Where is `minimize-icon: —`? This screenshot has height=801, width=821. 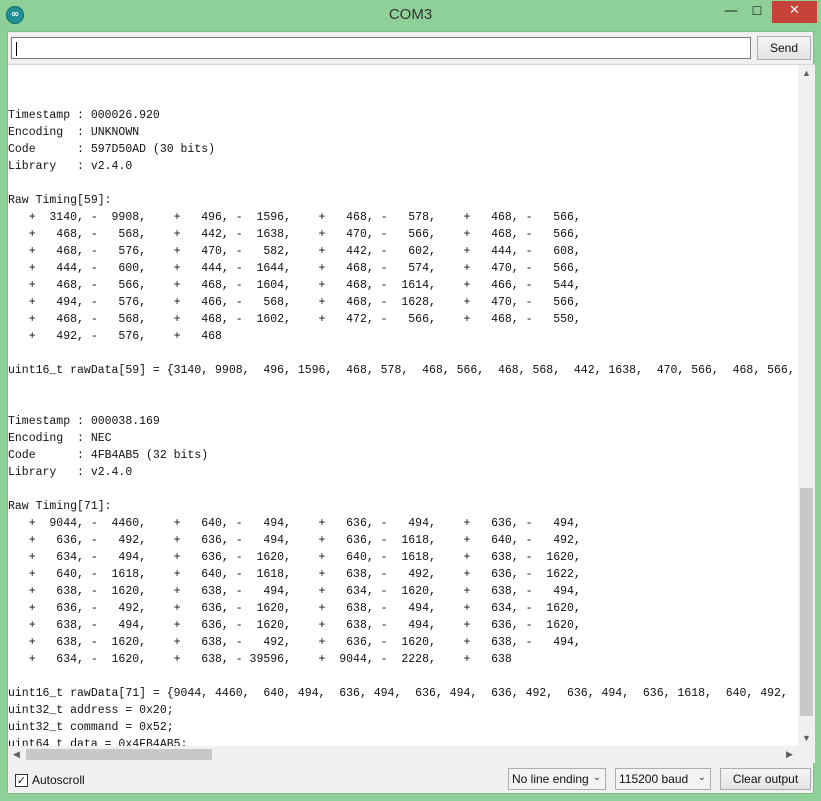 minimize-icon: — is located at coordinates (731, 12).